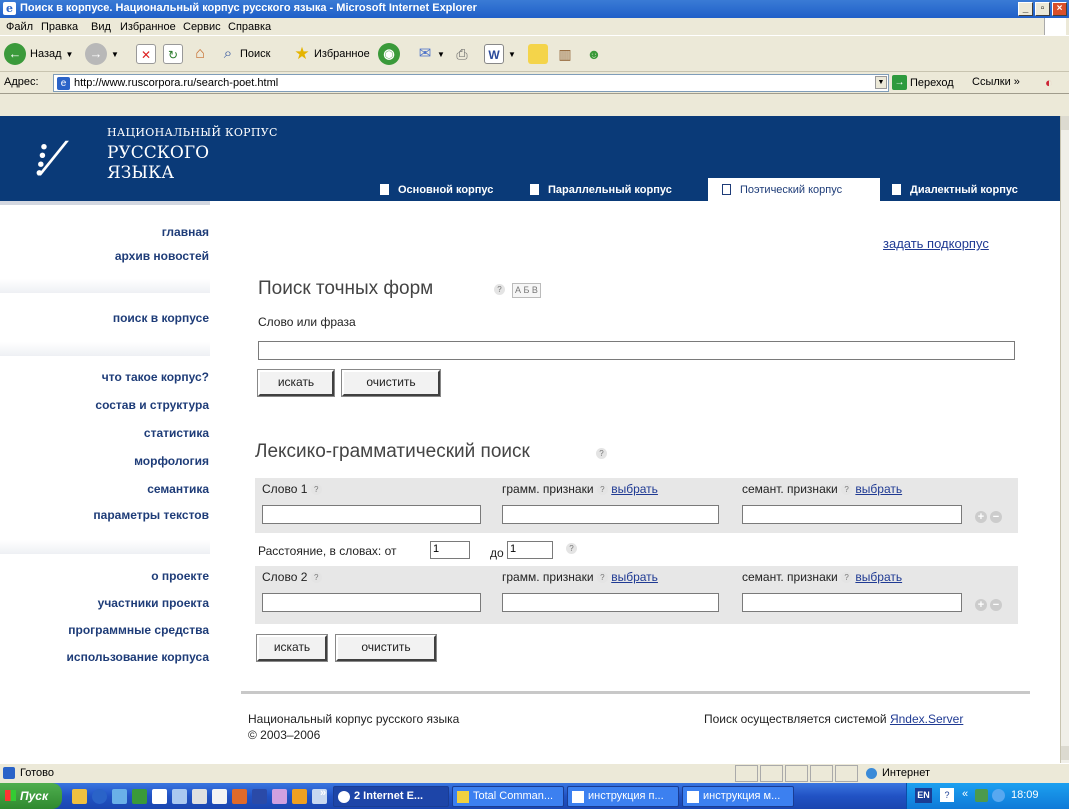 Image resolution: width=1069 pixels, height=809 pixels. I want to click on tab-poetic-corpus: Поэтический корпус, so click(794, 189).